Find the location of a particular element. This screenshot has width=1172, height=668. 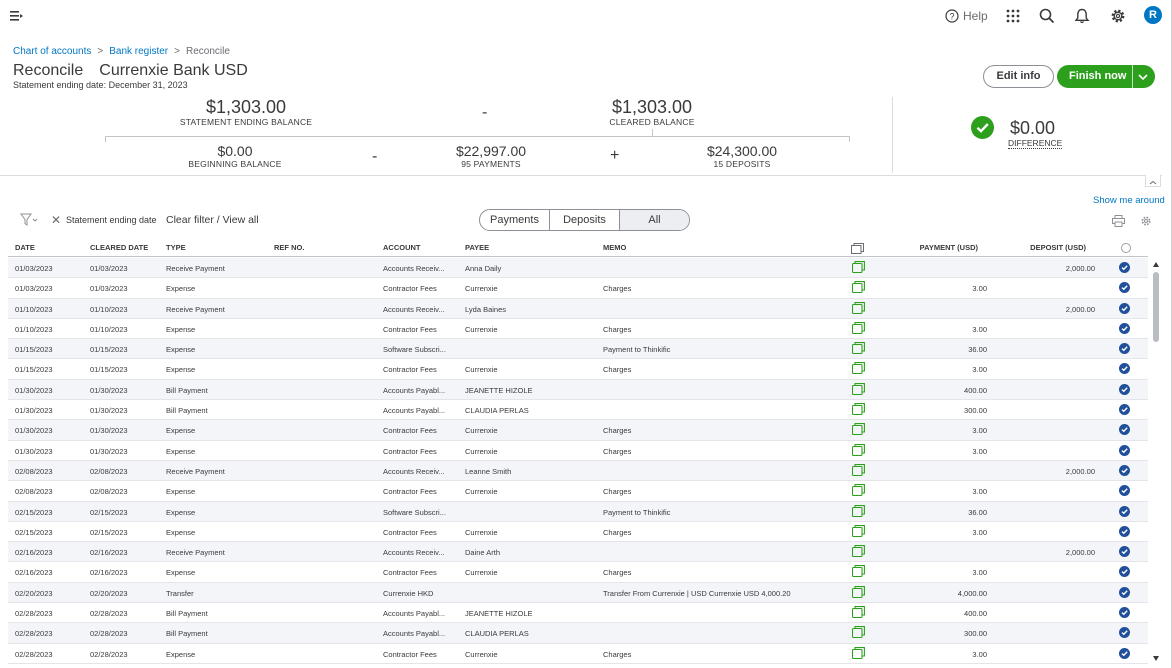

scroll-up-arrow is located at coordinates (1156, 264).